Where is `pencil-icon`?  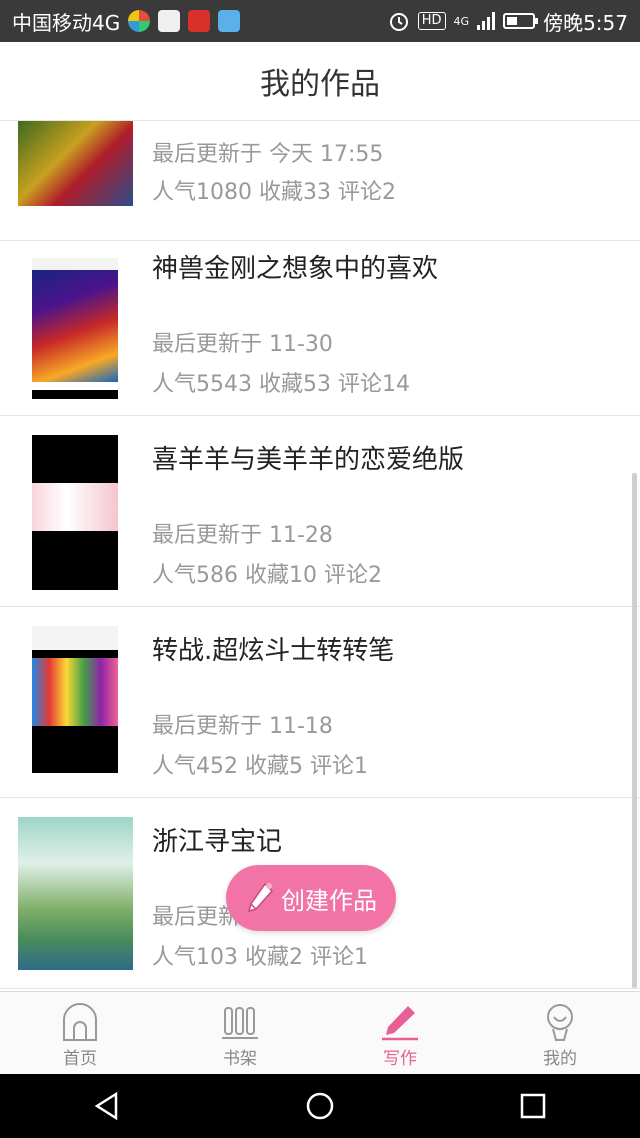
pencil-icon is located at coordinates (260, 897).